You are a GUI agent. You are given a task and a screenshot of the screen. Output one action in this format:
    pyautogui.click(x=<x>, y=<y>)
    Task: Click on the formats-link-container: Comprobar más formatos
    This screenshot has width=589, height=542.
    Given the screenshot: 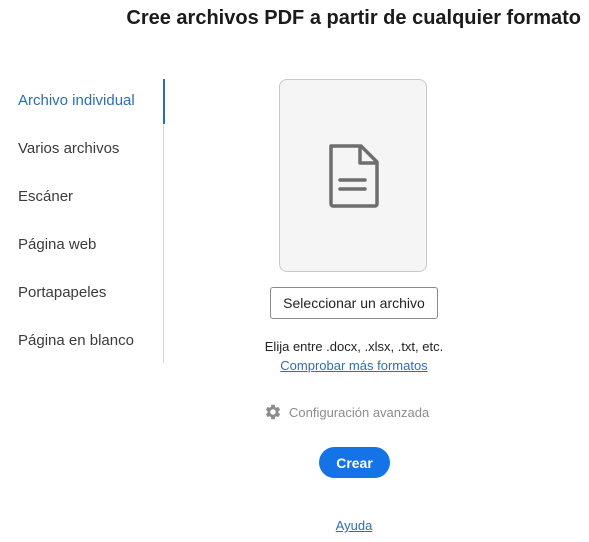 What is the action you would take?
    pyautogui.click(x=294, y=365)
    